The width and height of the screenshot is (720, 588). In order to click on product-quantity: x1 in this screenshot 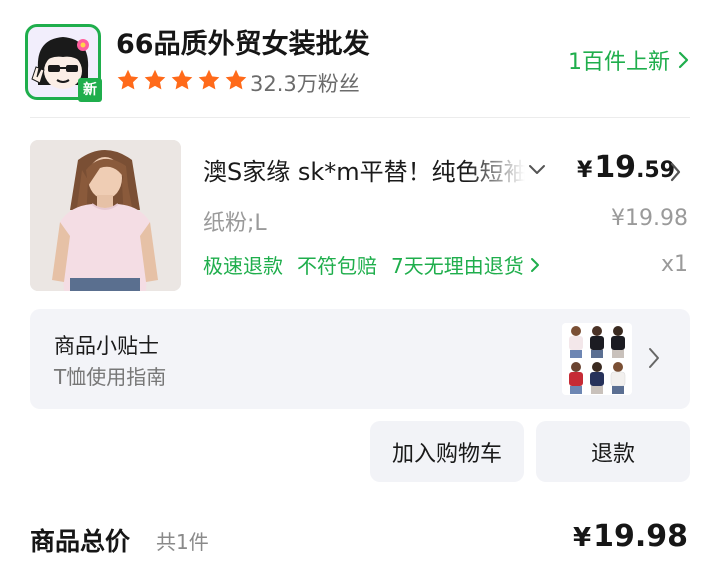, I will do `click(674, 264)`.